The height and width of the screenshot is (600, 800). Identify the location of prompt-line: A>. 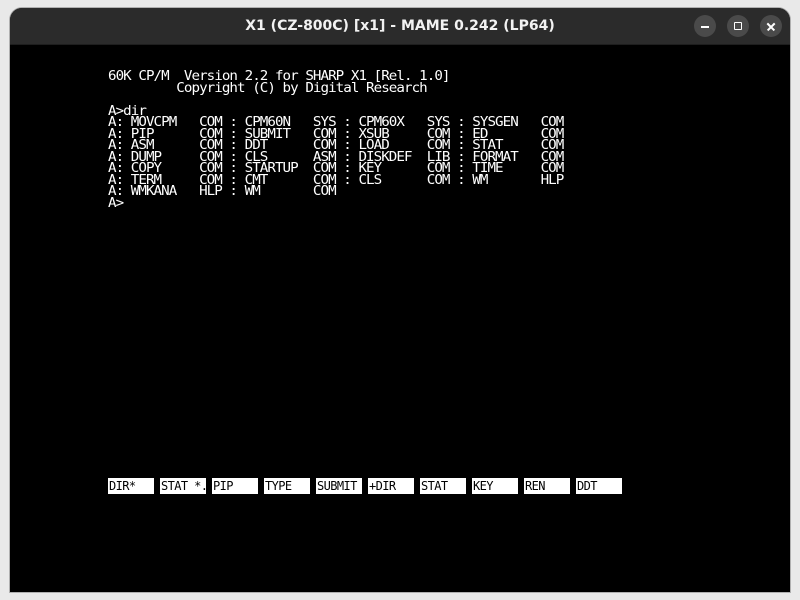
(116, 202).